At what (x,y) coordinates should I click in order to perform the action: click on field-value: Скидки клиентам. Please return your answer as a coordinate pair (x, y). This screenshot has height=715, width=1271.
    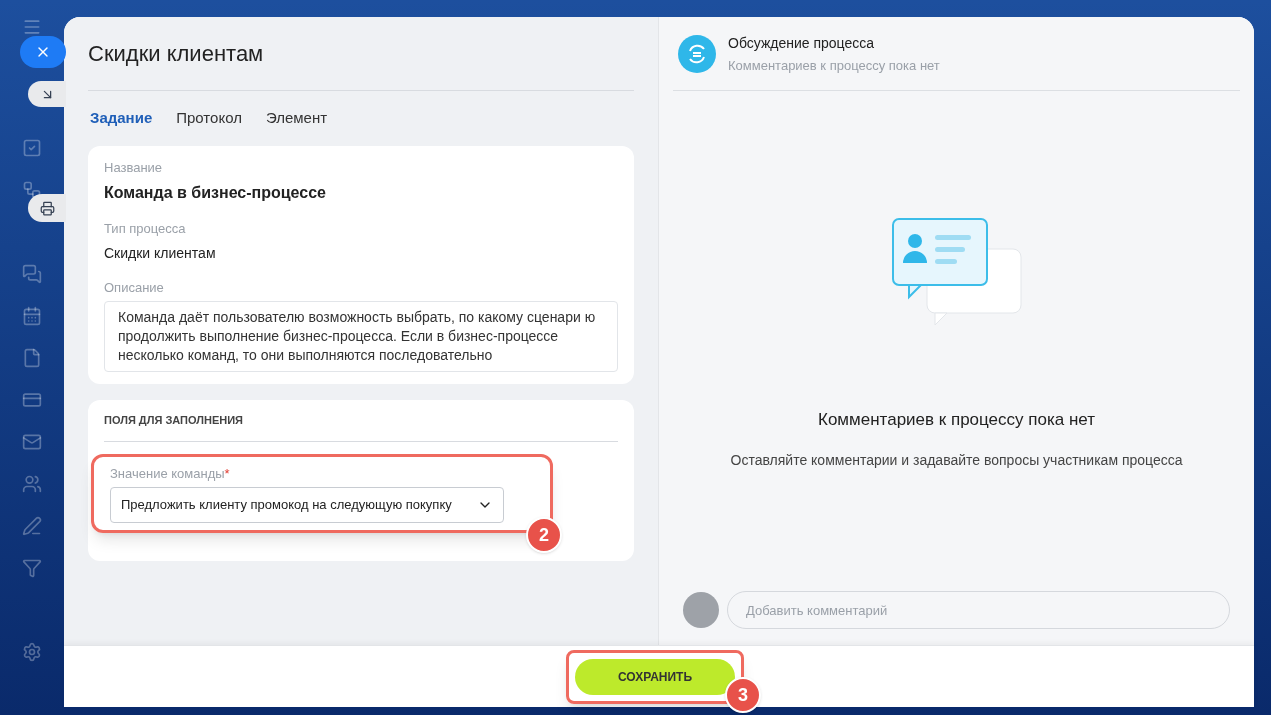
    Looking at the image, I should click on (160, 253).